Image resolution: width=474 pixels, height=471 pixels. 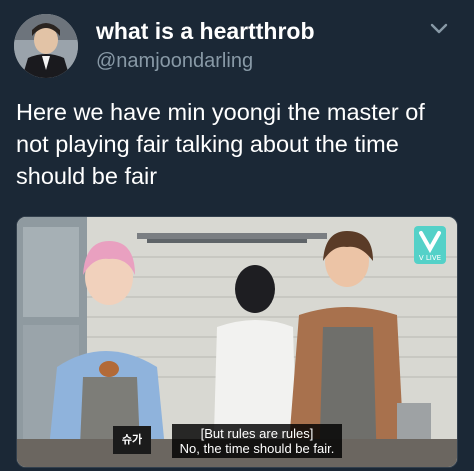 I want to click on avatar-image, so click(x=46, y=46).